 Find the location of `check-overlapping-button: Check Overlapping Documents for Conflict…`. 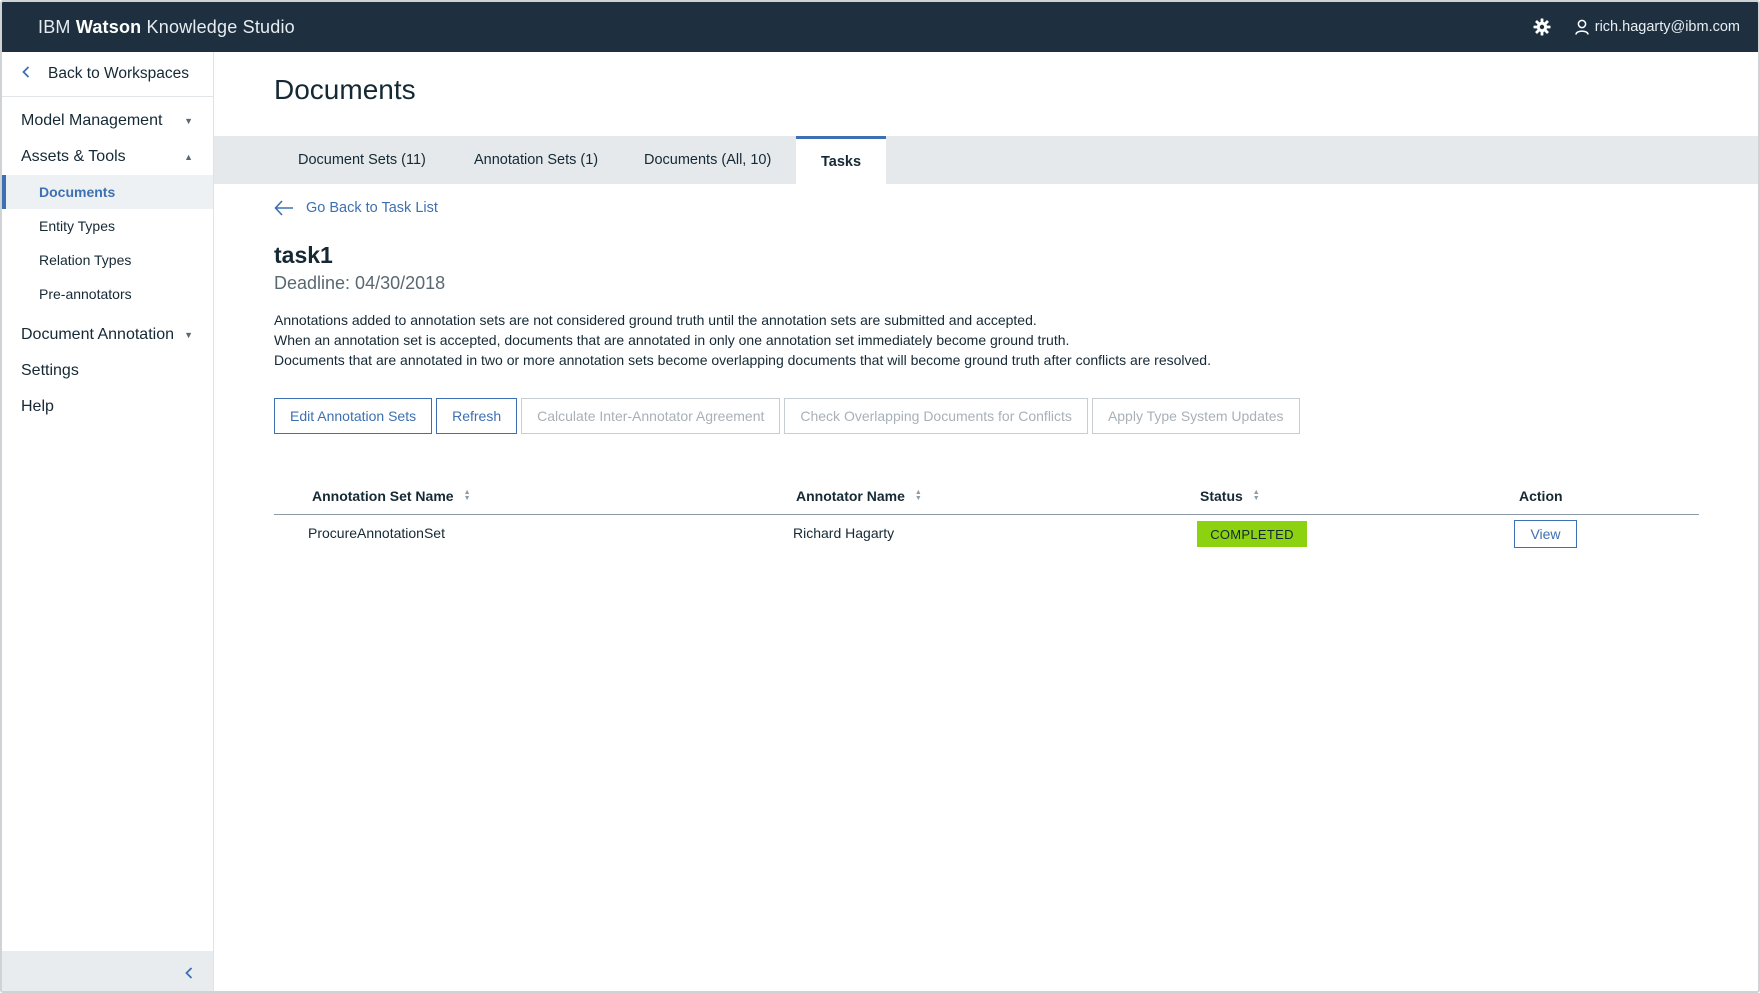

check-overlapping-button: Check Overlapping Documents for Conflict… is located at coordinates (936, 416).